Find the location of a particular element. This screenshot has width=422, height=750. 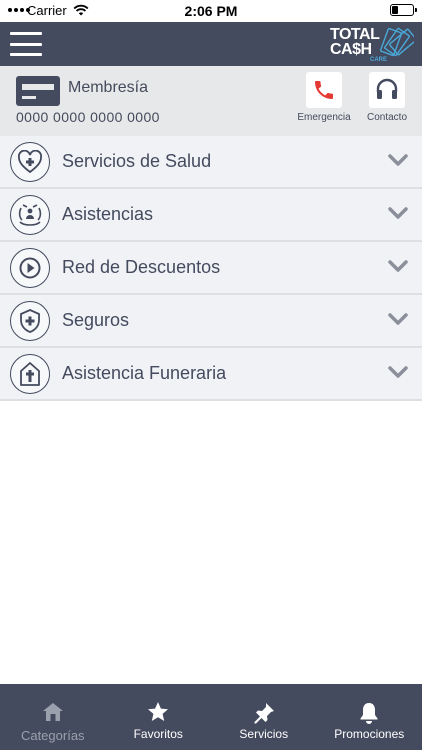

category-red-de-descuentos: Red de Descuentos is located at coordinates (211, 268).